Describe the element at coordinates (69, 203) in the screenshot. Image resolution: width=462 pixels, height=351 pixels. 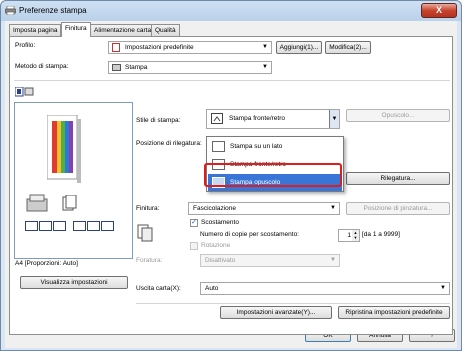
I see `copies-icon` at that location.